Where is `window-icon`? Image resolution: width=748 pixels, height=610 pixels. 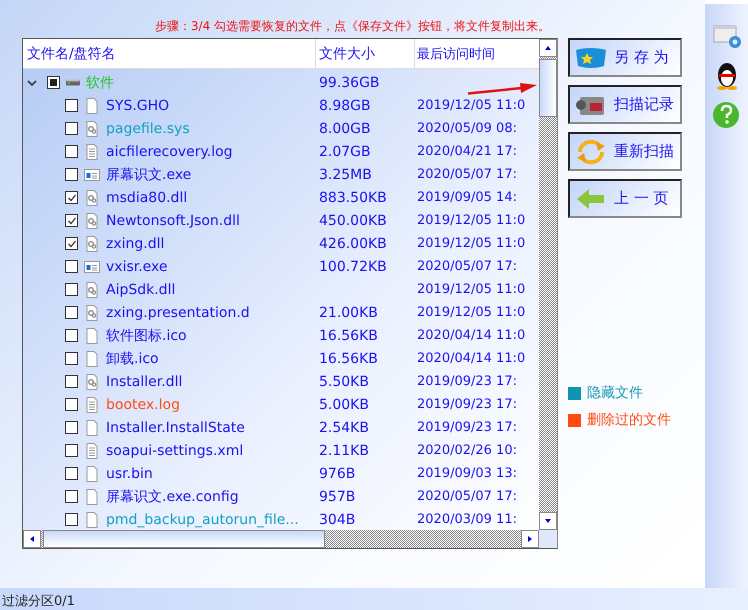 window-icon is located at coordinates (92, 174).